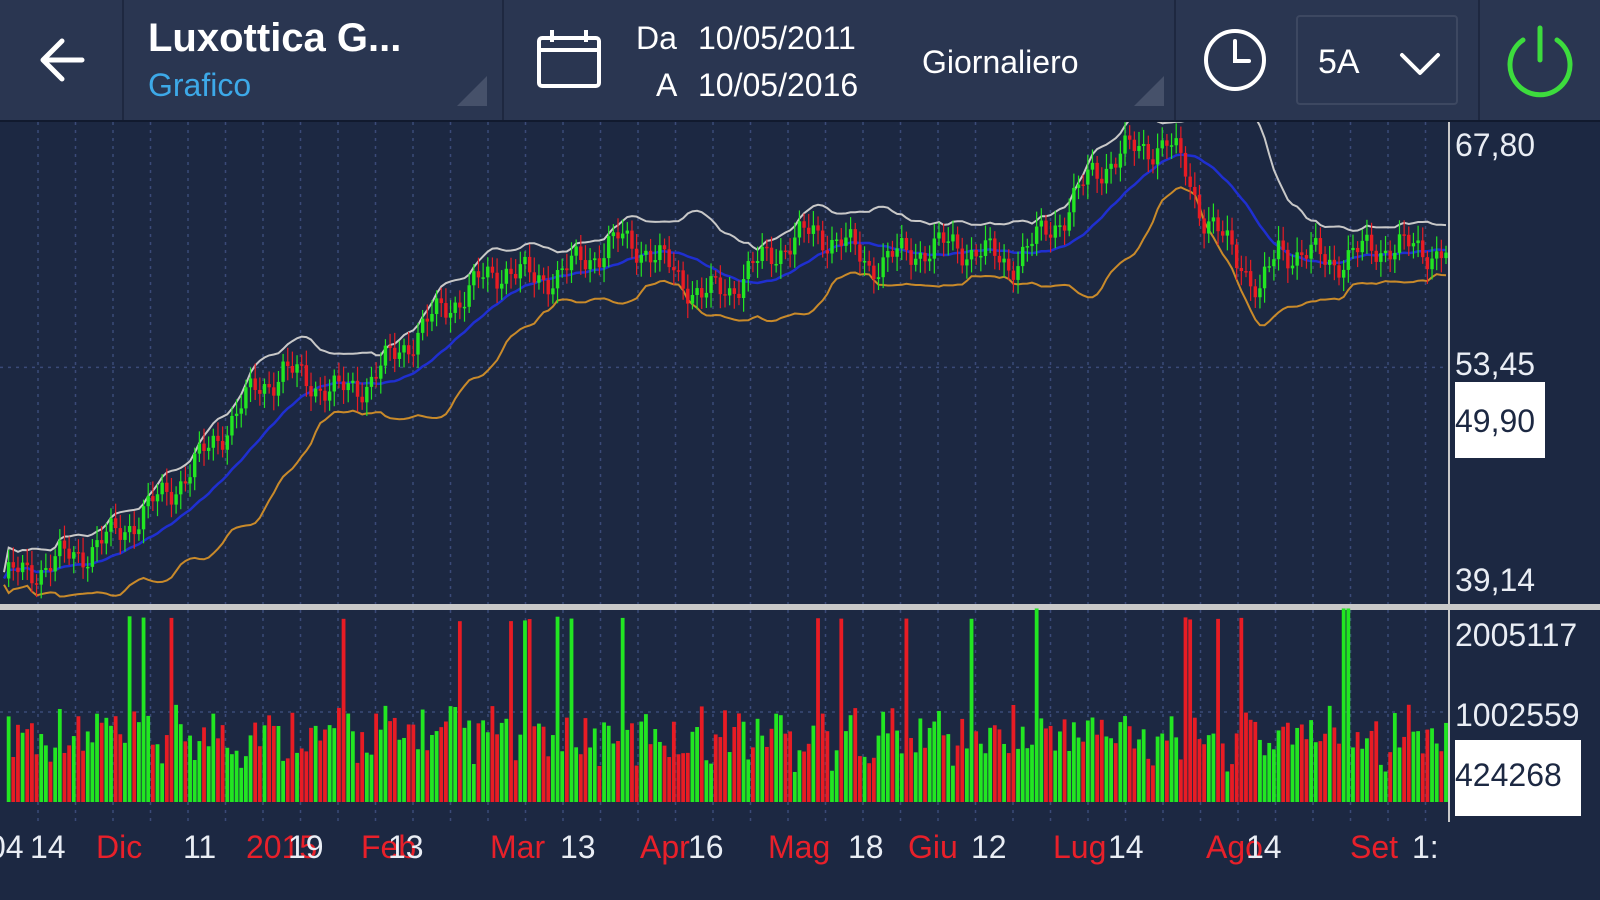 The width and height of the screenshot is (1600, 900). I want to click on time-axis-label: Dic, so click(119, 847).